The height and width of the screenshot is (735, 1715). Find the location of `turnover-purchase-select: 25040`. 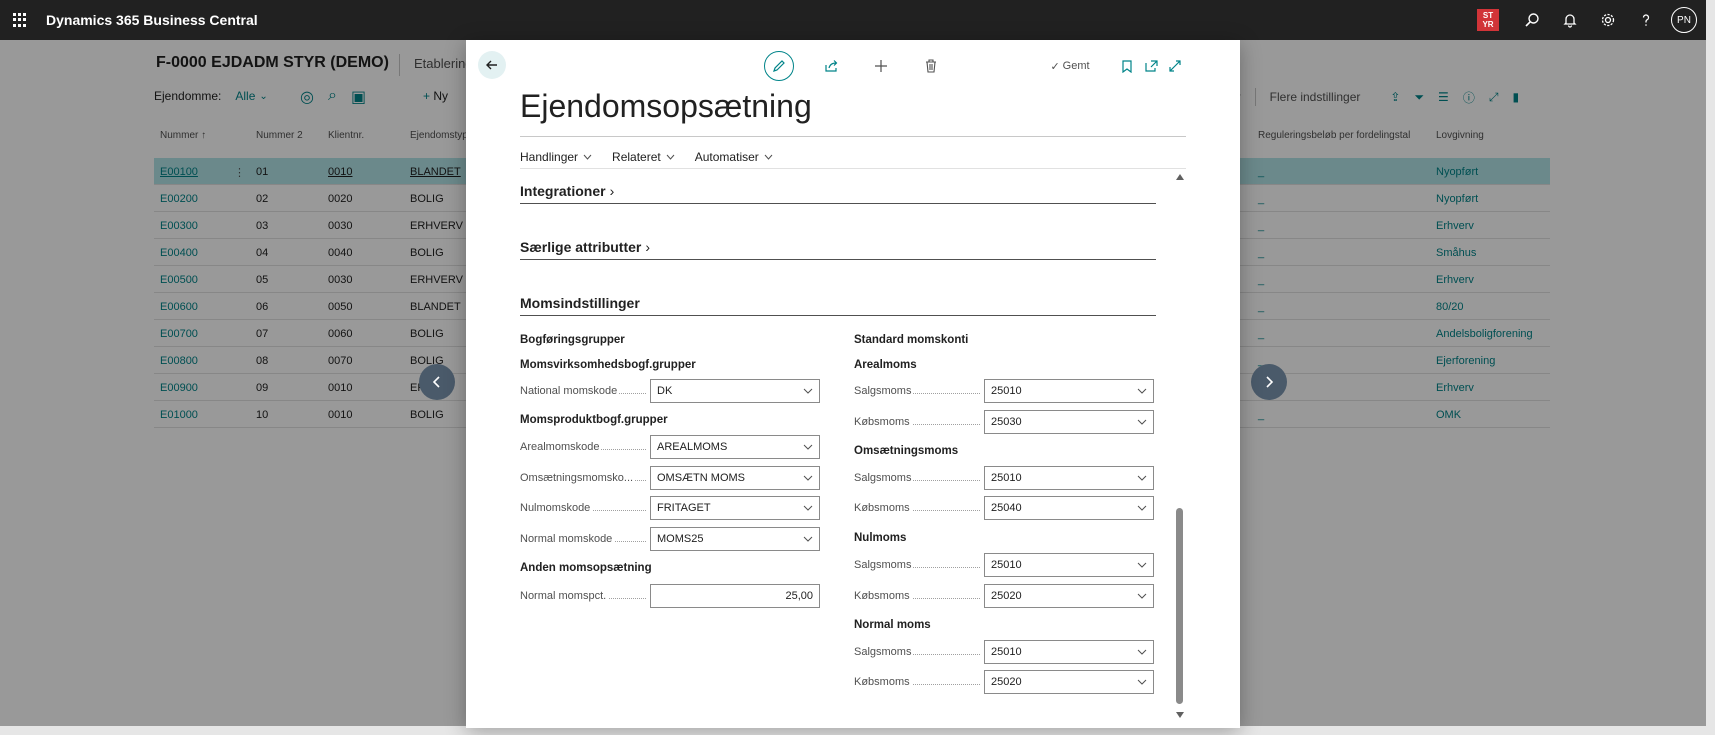

turnover-purchase-select: 25040 is located at coordinates (1069, 508).